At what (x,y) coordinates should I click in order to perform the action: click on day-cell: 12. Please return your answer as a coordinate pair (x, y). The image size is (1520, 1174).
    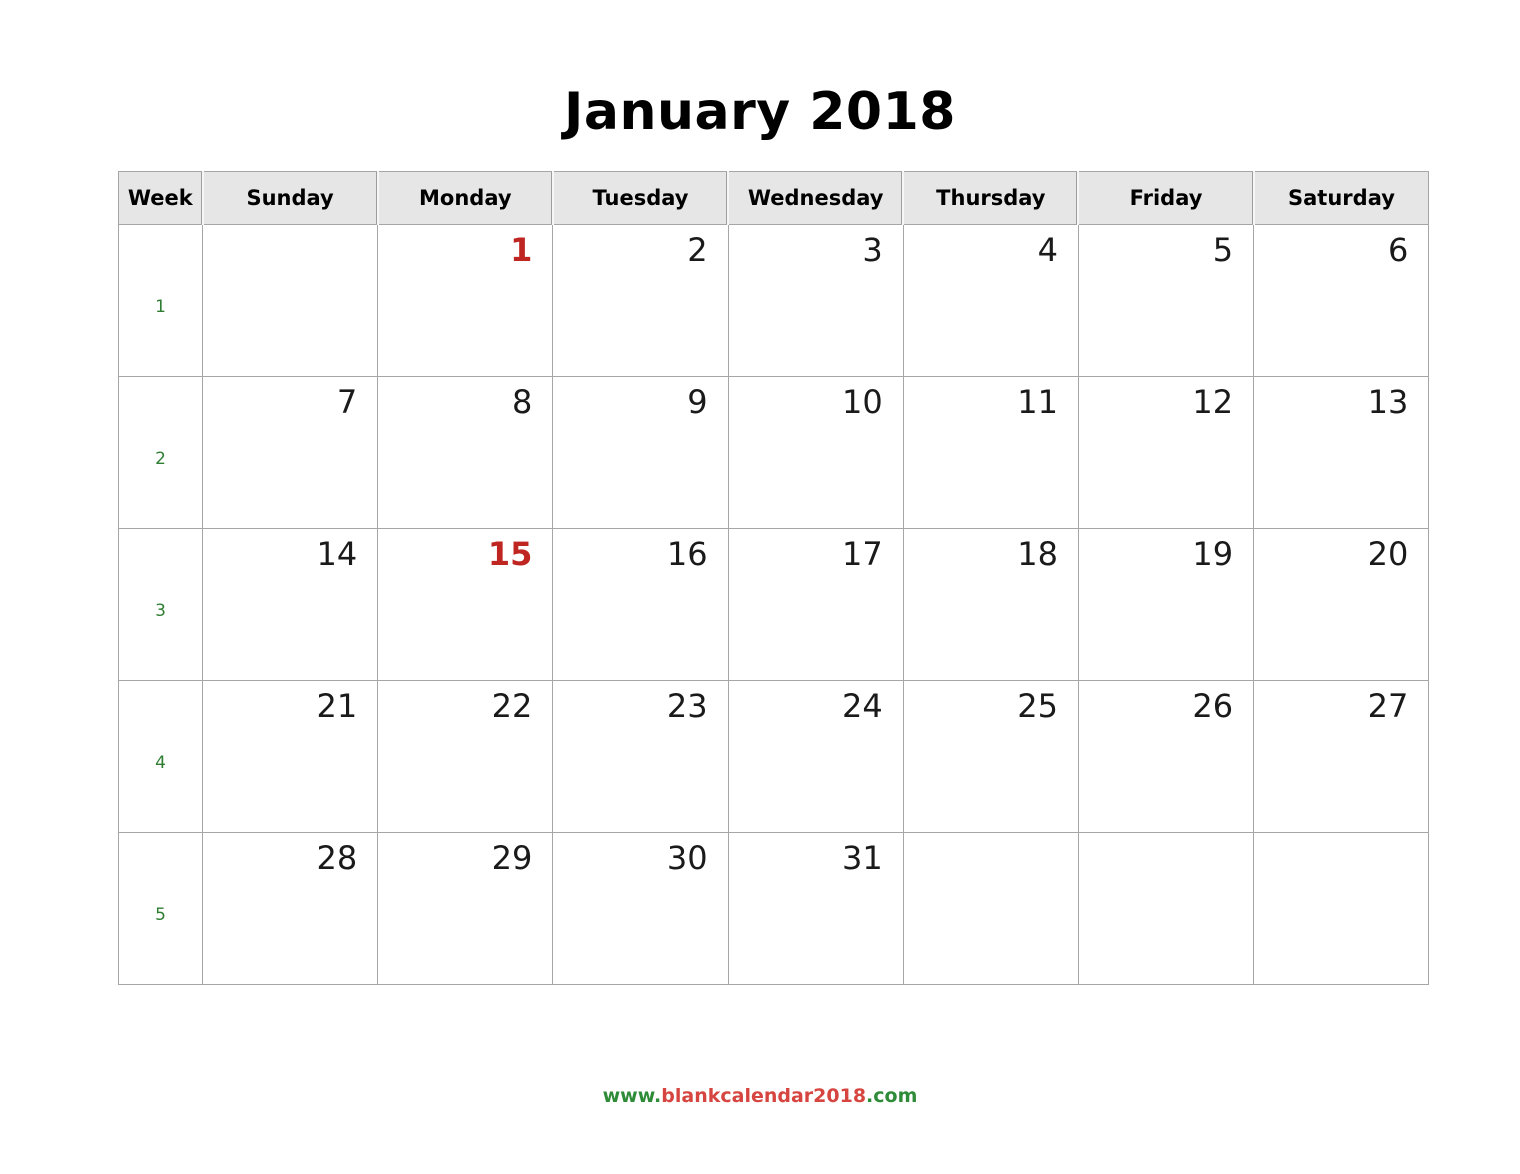
    Looking at the image, I should click on (1166, 452).